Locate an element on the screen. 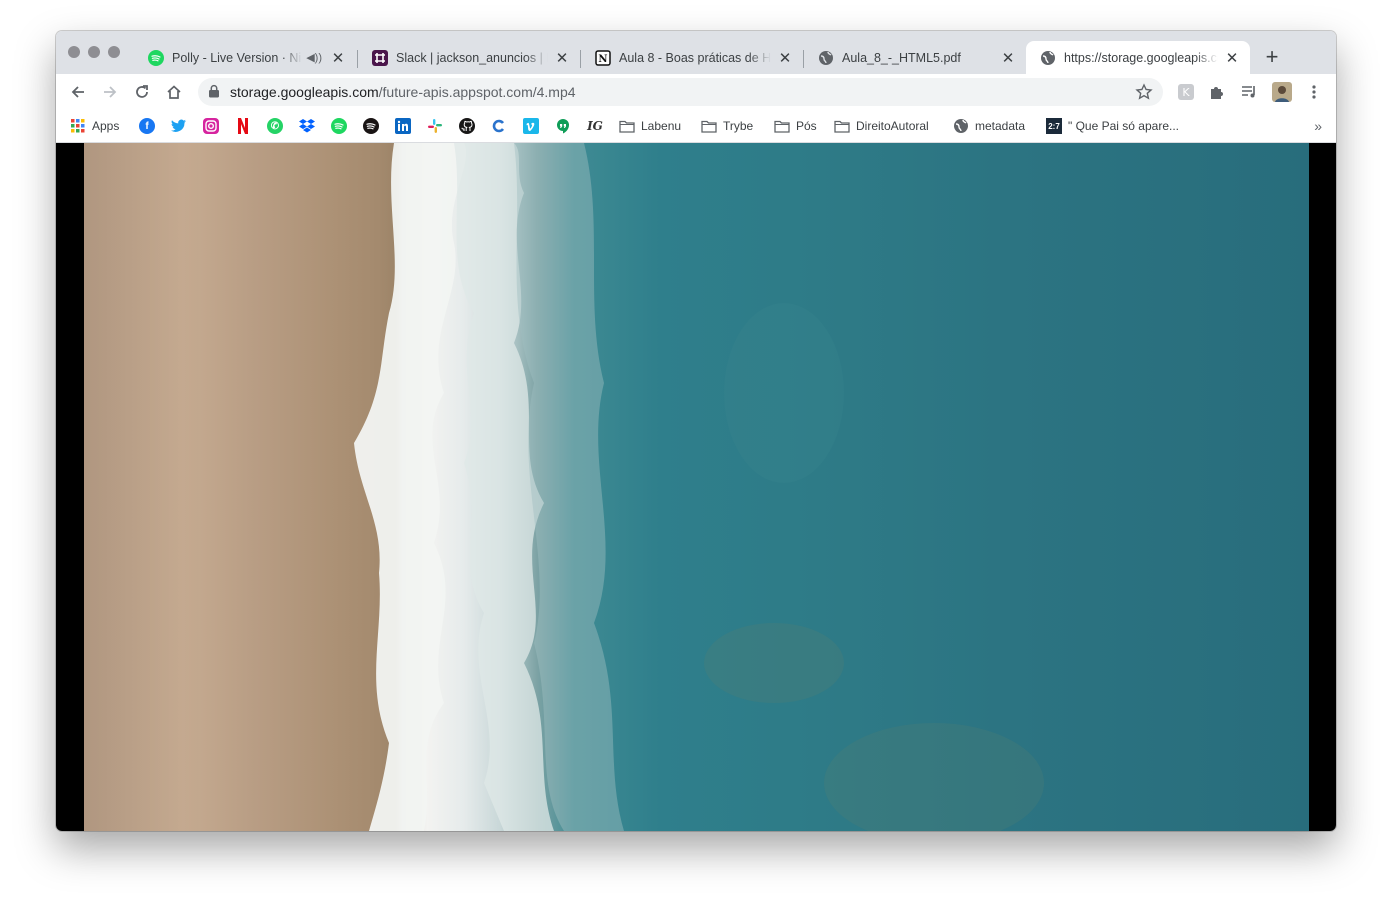  twitter-icon is located at coordinates (179, 126).